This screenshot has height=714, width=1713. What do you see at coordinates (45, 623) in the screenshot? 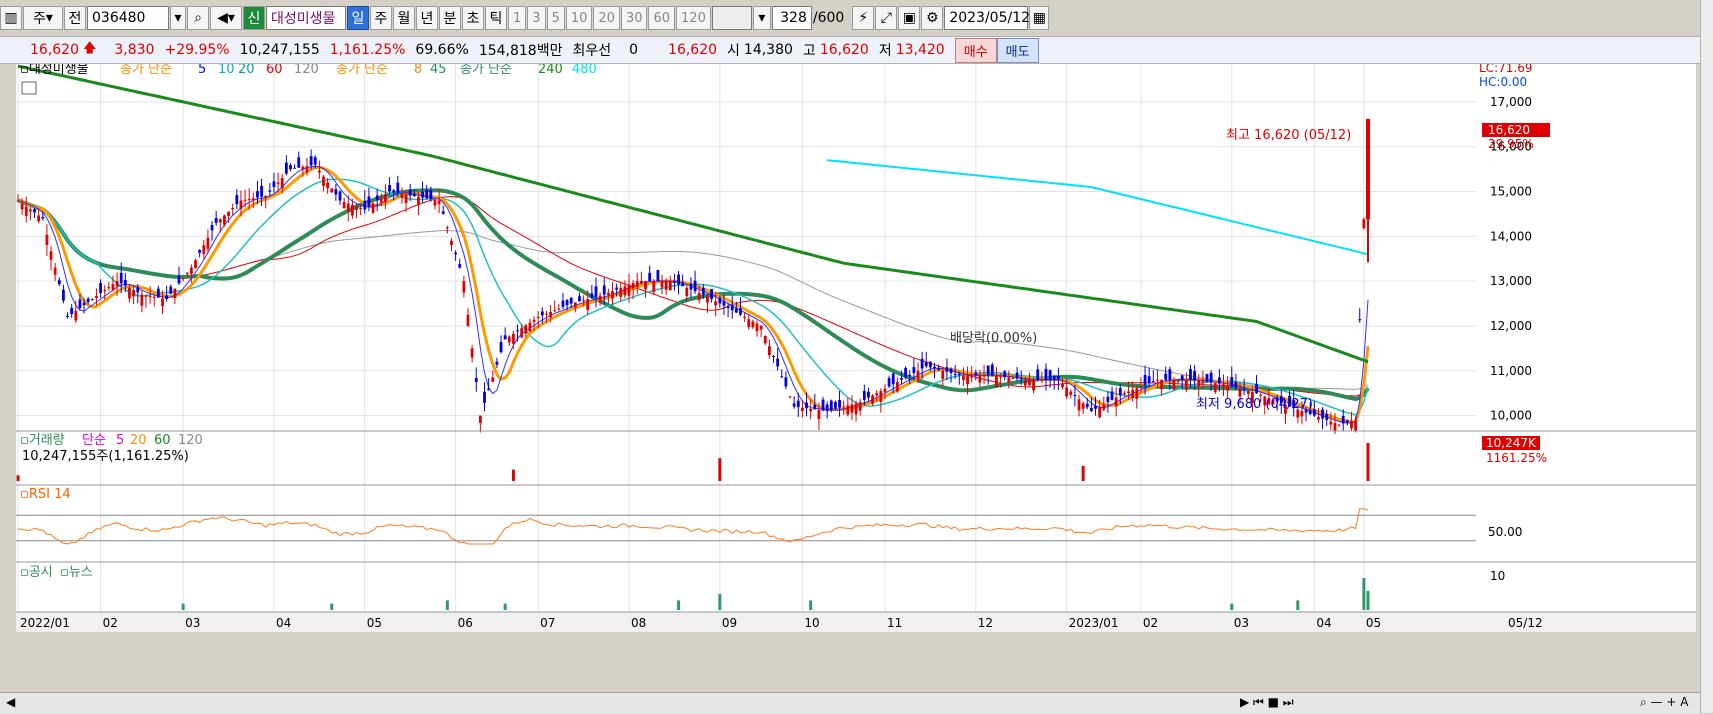
I see `x-tick-label: 2022/01` at bounding box center [45, 623].